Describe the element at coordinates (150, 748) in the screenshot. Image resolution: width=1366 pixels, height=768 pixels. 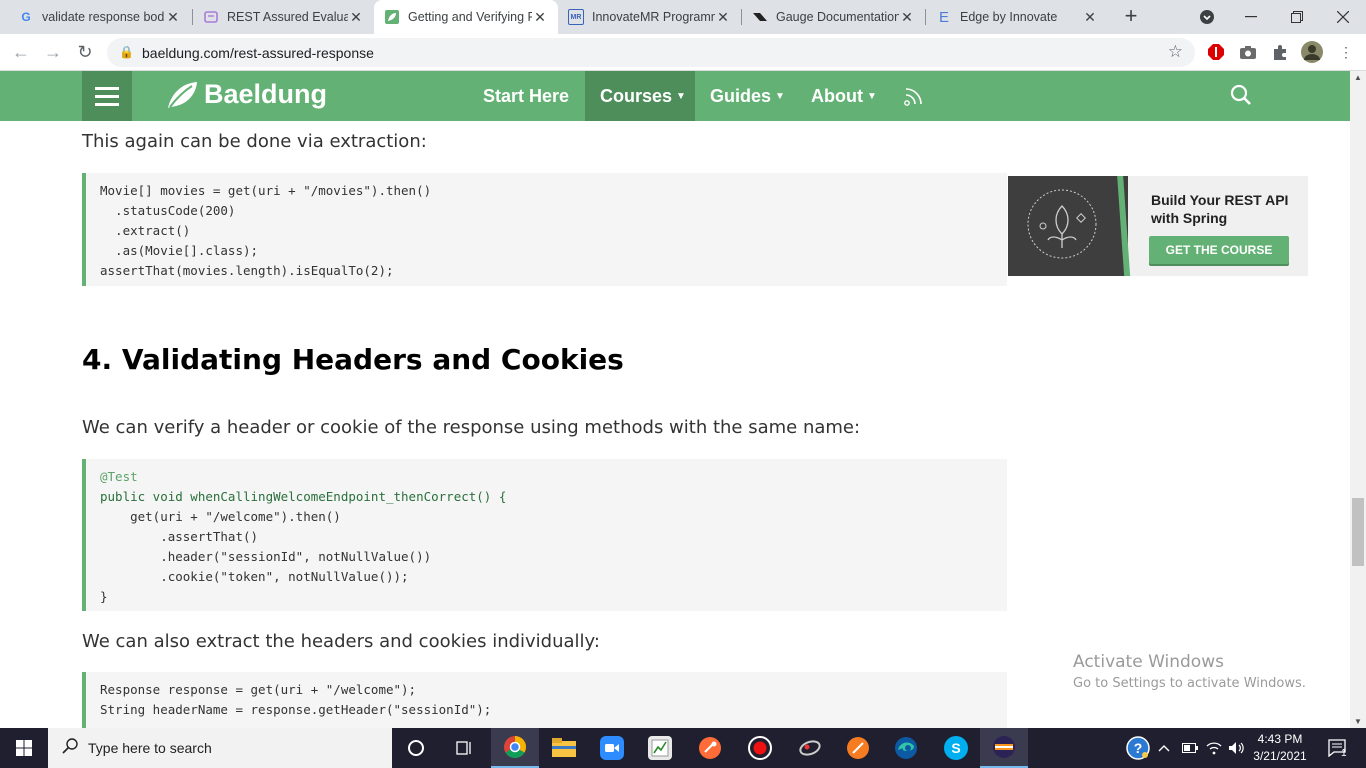
I see `search-placeholder: Type here to search` at that location.